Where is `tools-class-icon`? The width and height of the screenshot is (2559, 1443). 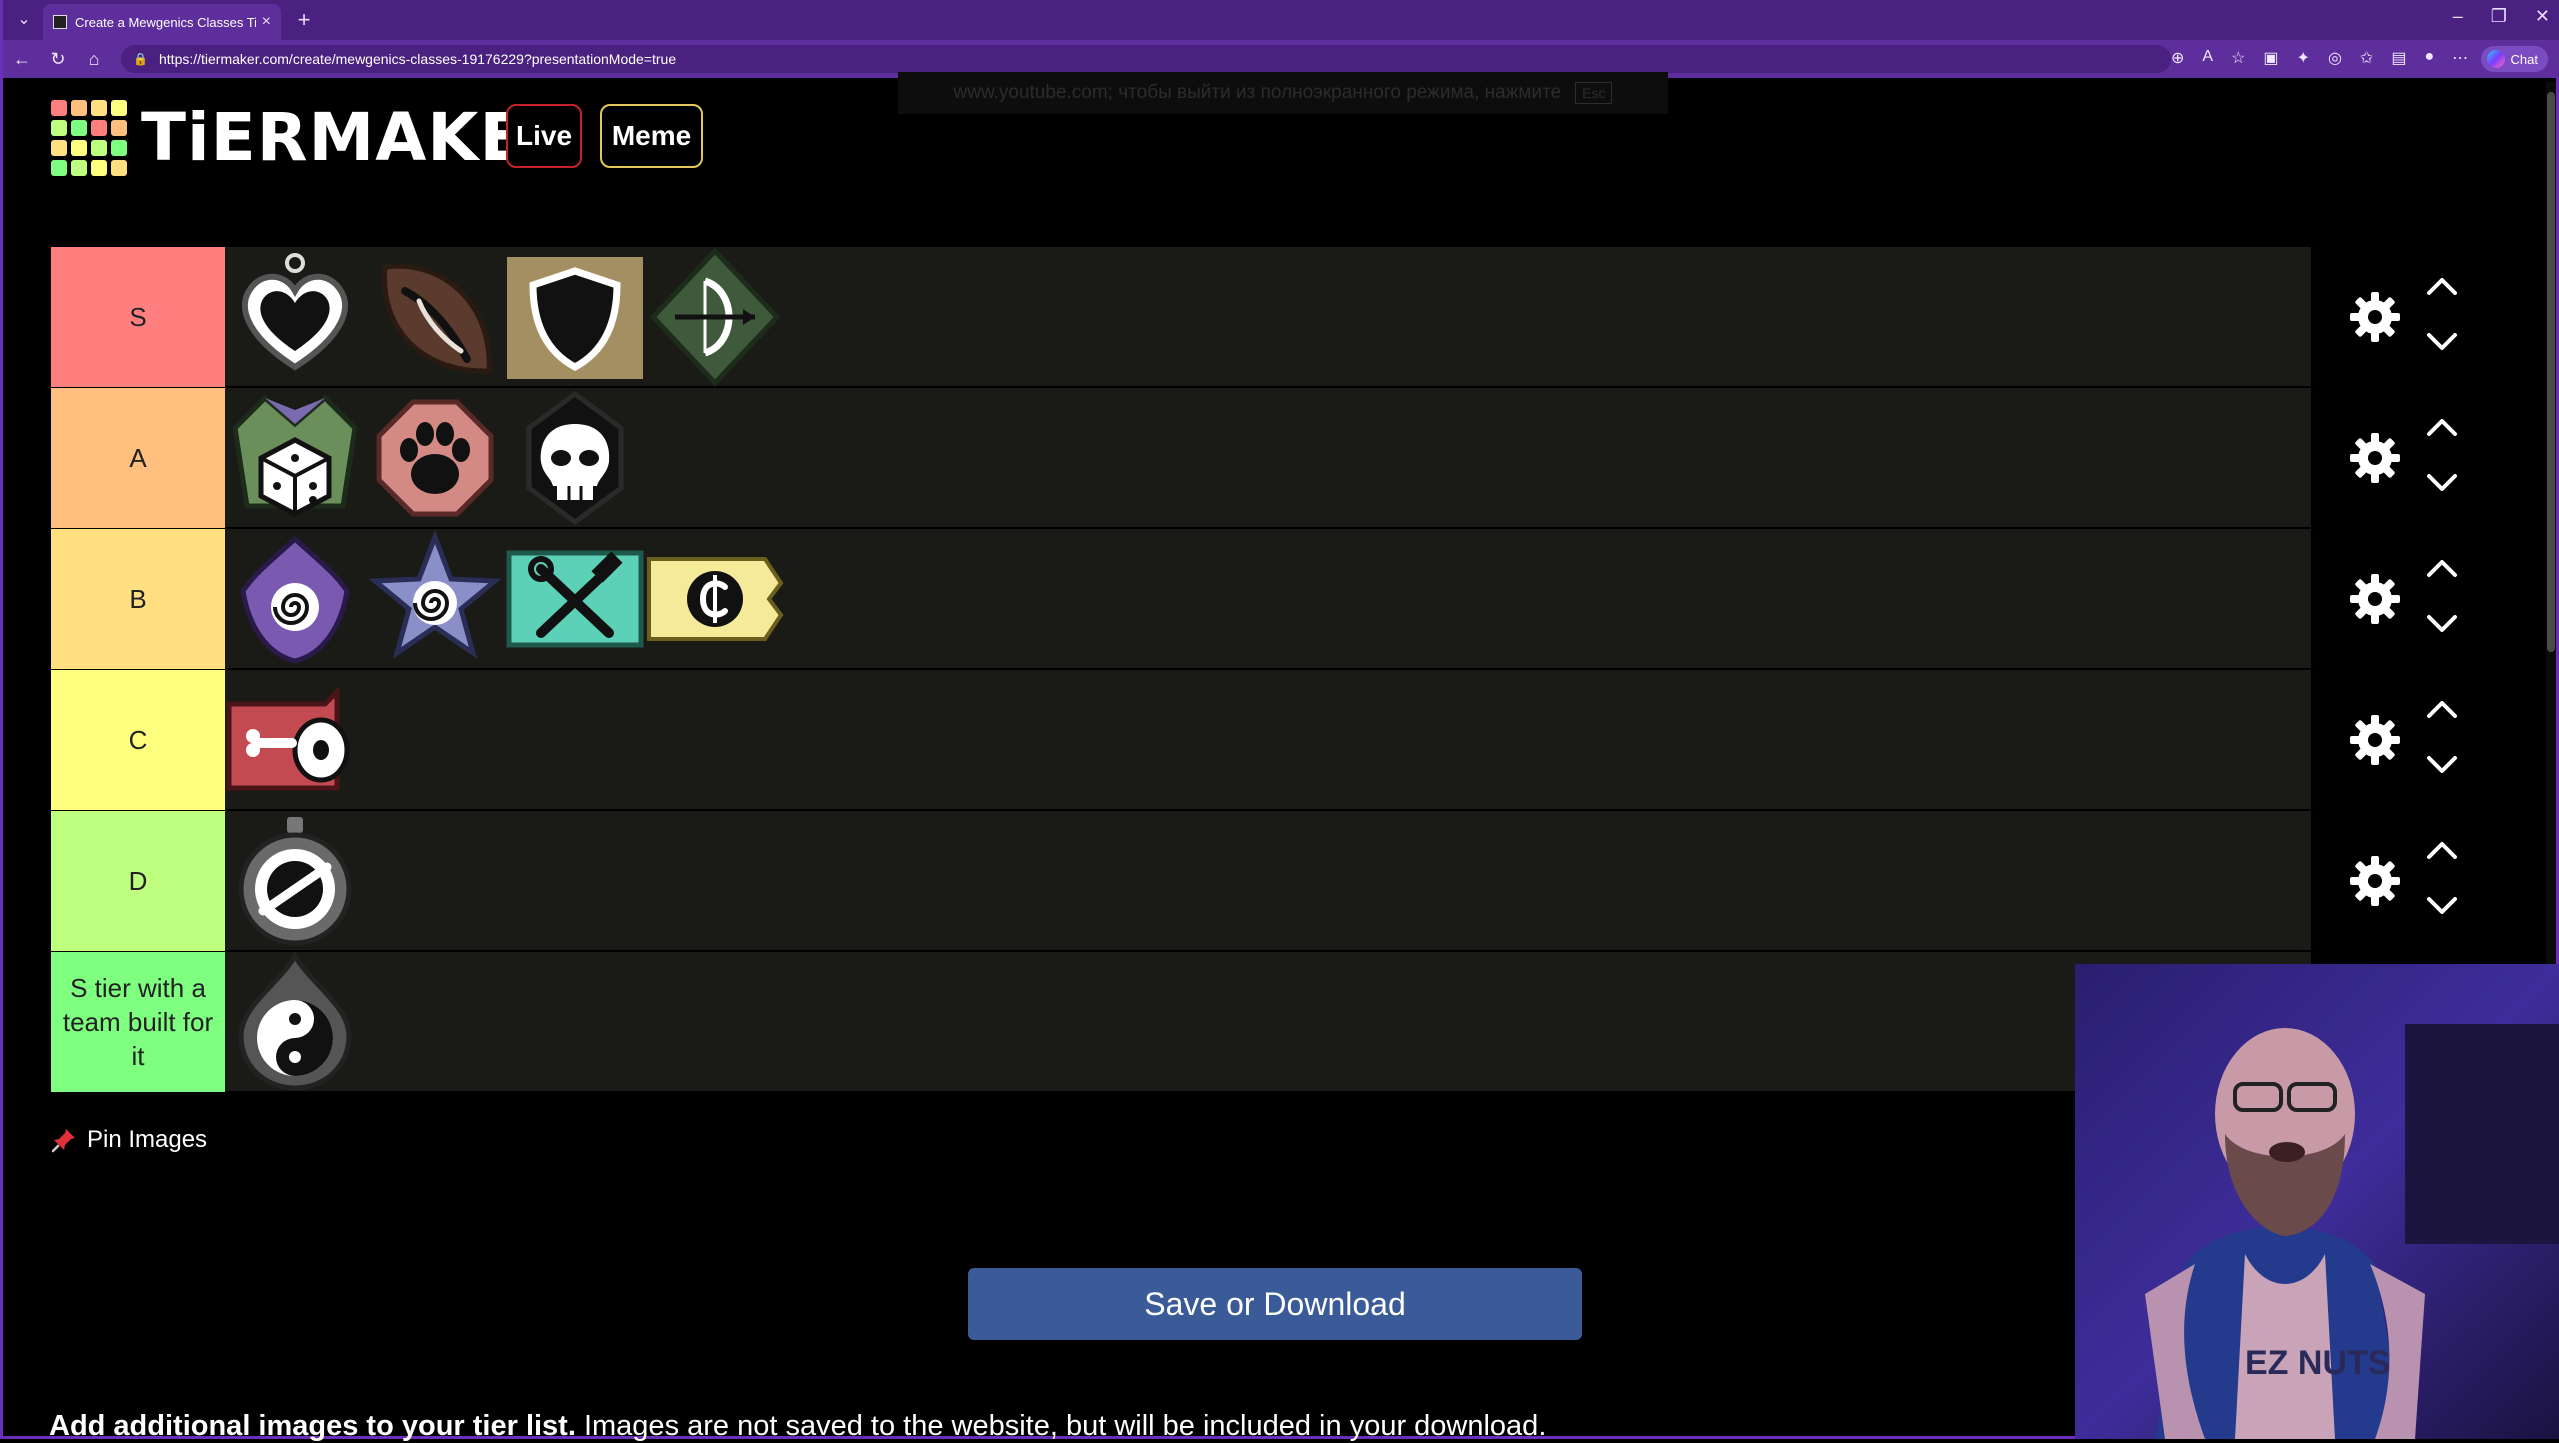
tools-class-icon is located at coordinates (575, 599).